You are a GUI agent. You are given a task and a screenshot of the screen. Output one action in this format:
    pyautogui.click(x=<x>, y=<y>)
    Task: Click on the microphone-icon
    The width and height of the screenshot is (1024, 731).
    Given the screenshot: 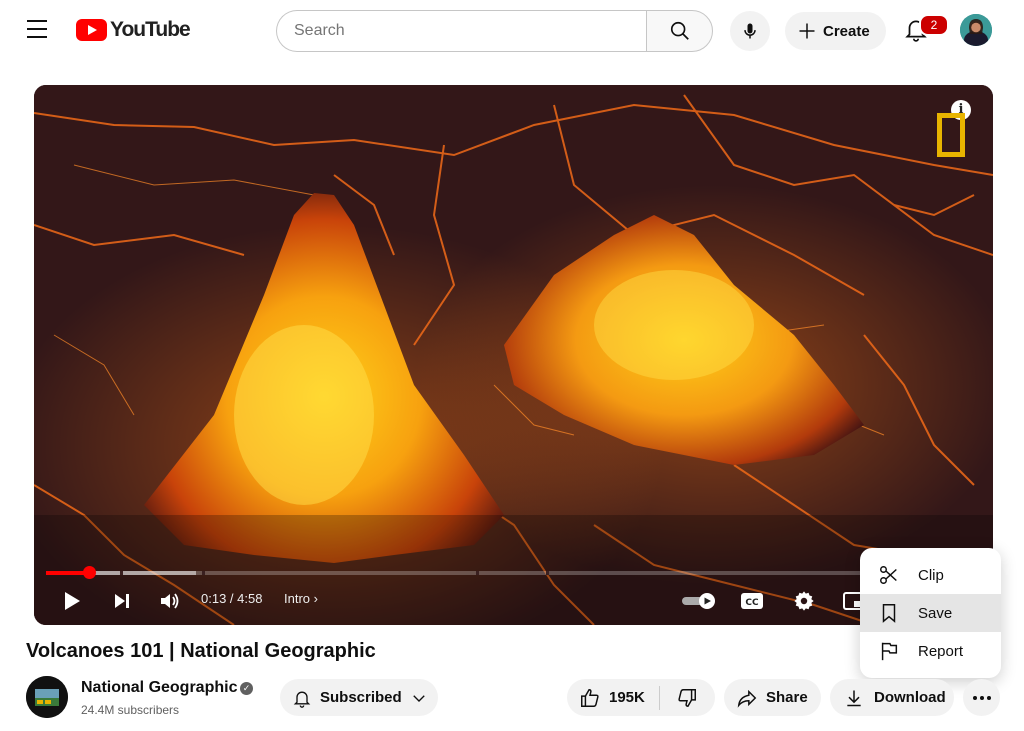 What is the action you would take?
    pyautogui.click(x=750, y=31)
    